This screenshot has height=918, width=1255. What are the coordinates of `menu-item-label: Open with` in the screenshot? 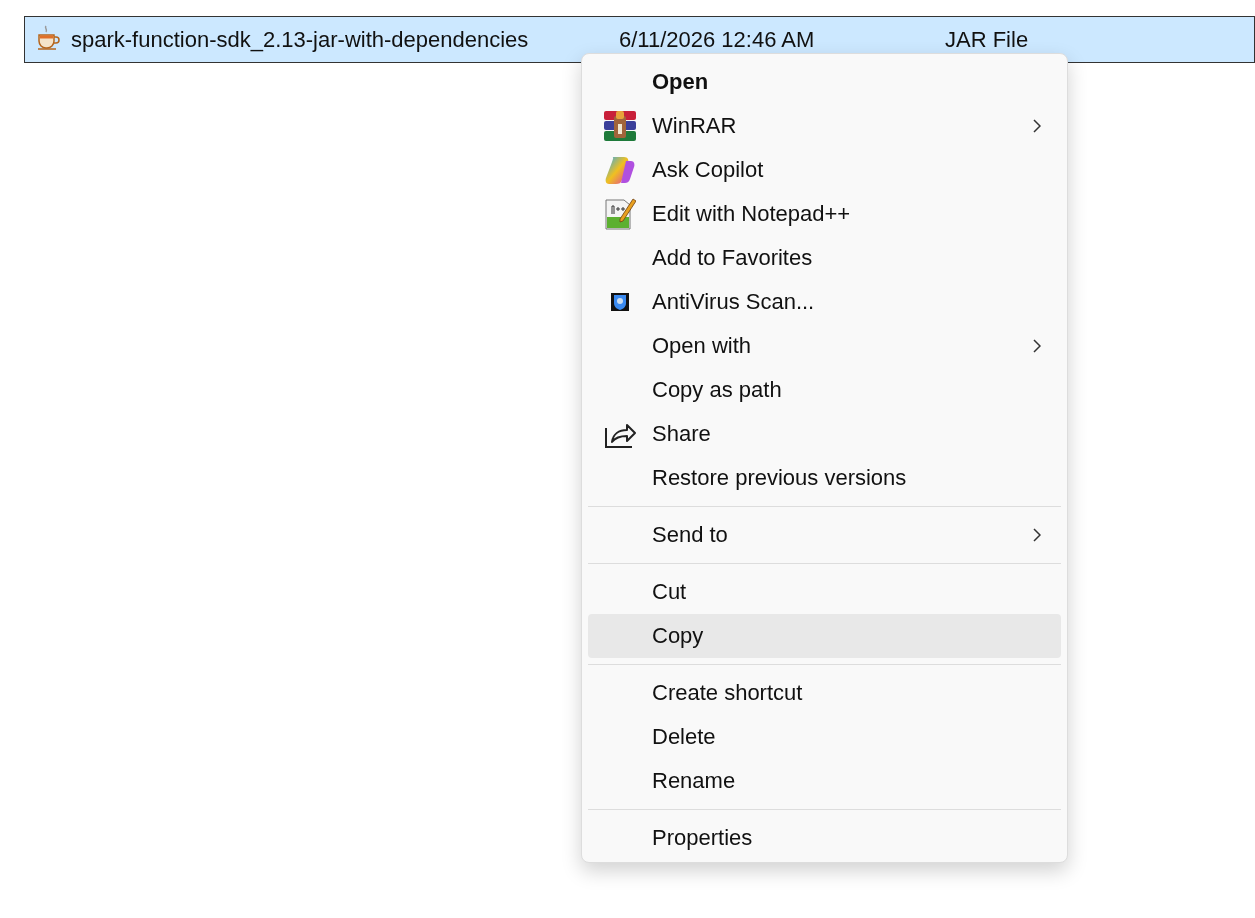 It's located at (702, 346).